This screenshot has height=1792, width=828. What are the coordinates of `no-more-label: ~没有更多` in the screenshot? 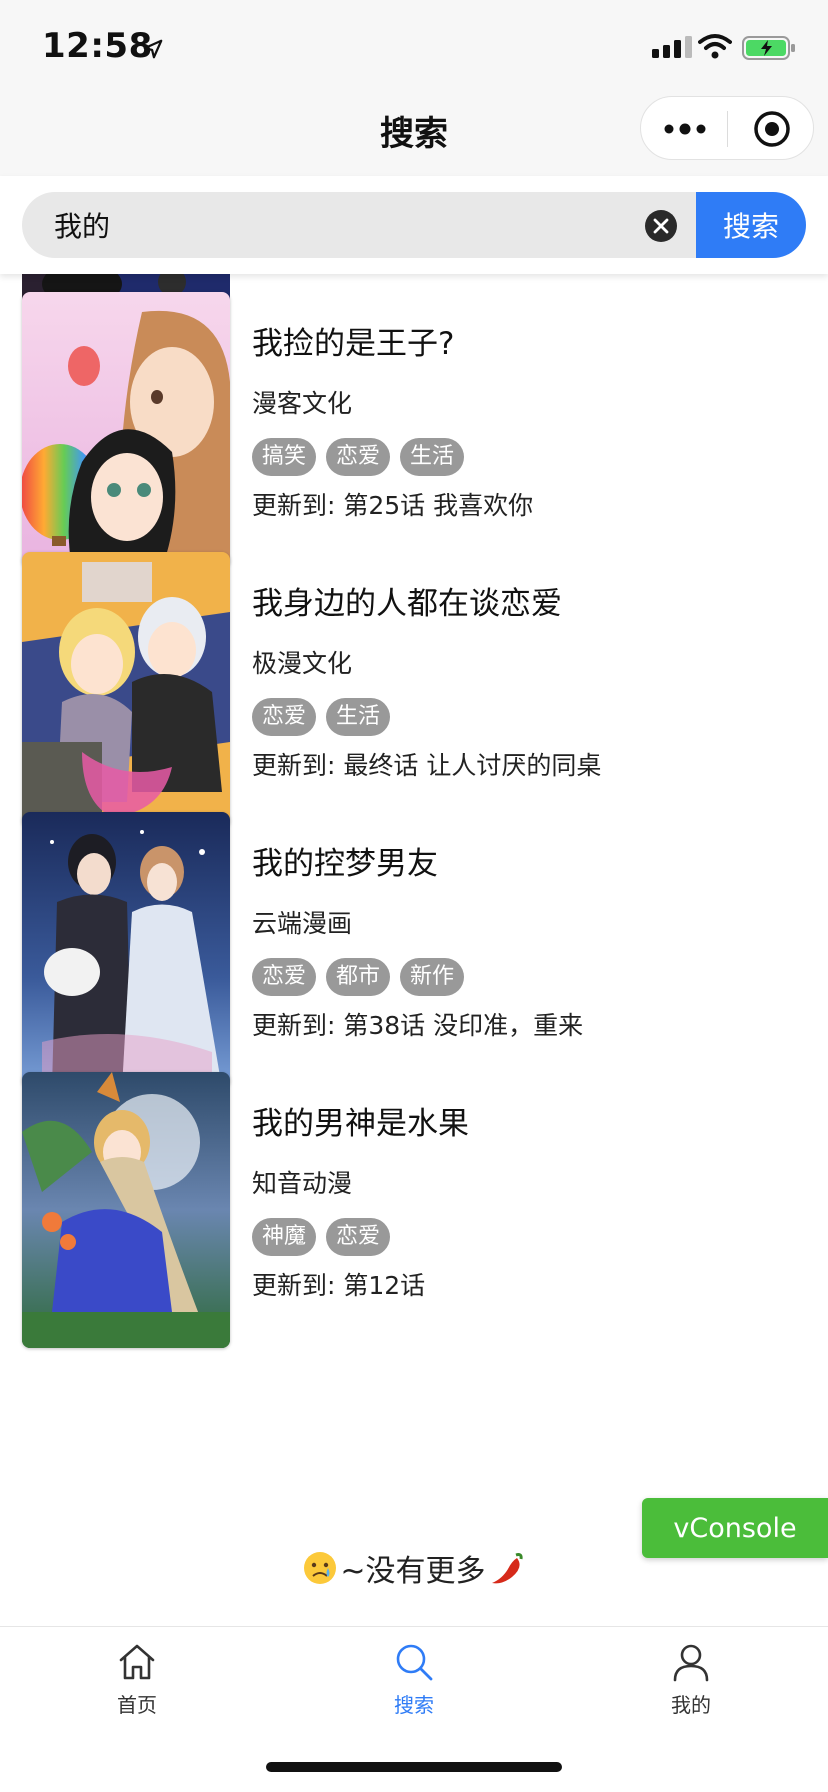 It's located at (413, 1571).